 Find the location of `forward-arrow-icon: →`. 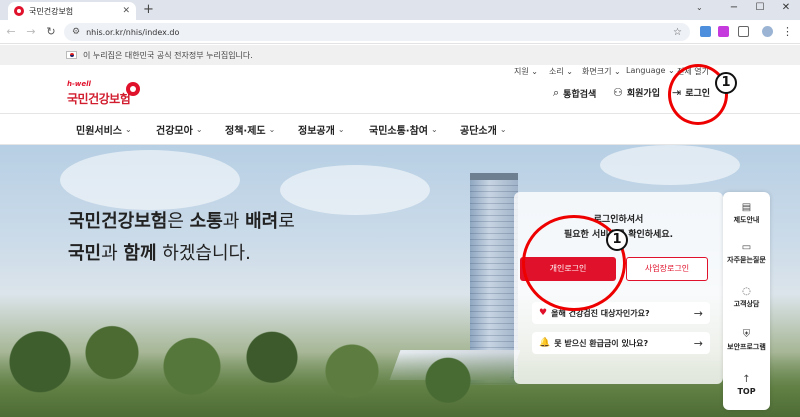

forward-arrow-icon: → is located at coordinates (31, 32).